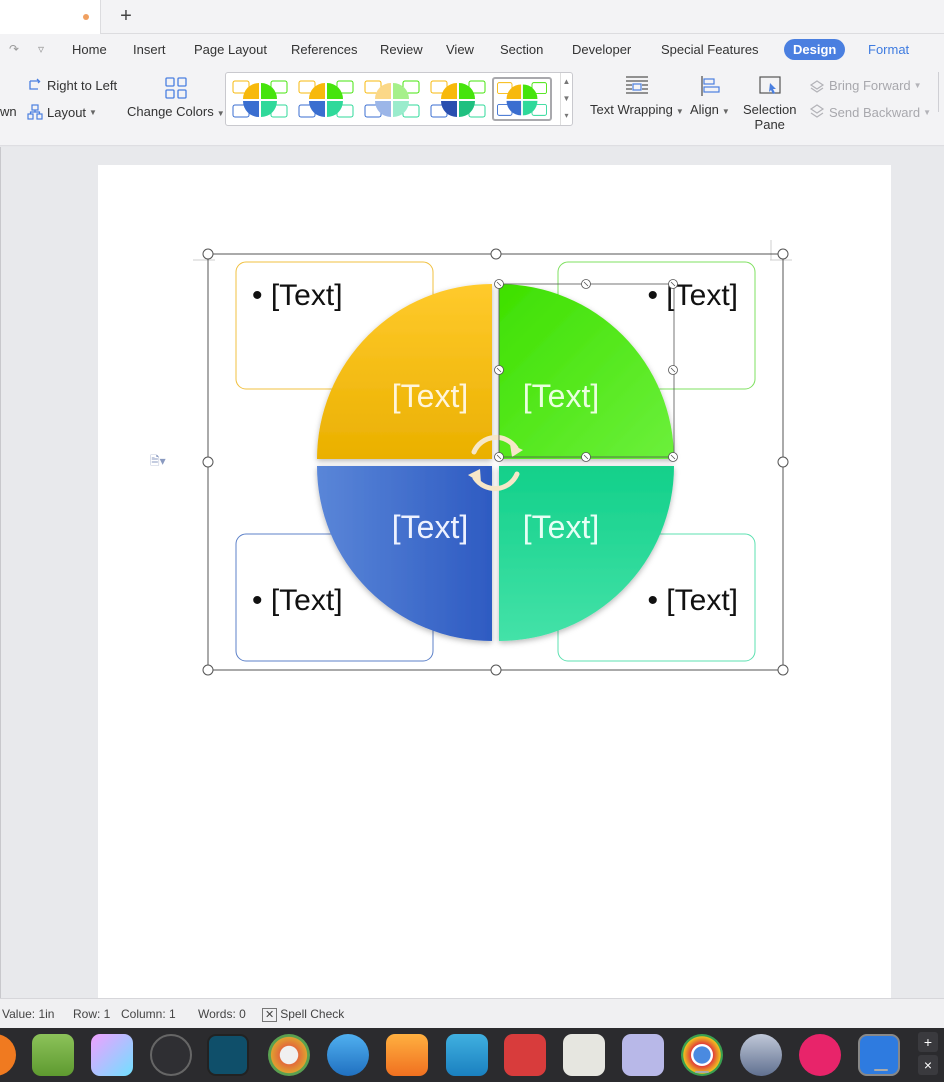  I want to click on menu-review: Review, so click(401, 49).